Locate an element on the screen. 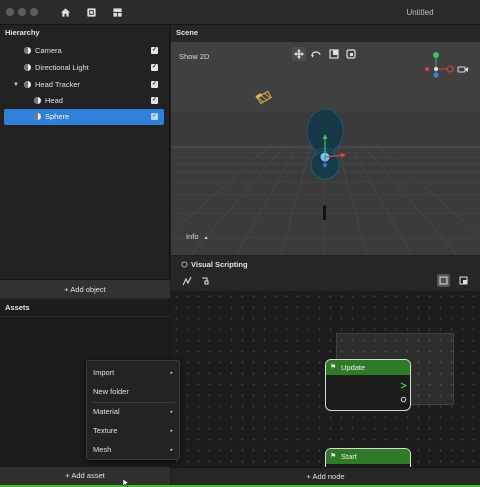 Image resolution: width=480 pixels, height=487 pixels. visual-scripting-title: Visual Scripting is located at coordinates (219, 264).